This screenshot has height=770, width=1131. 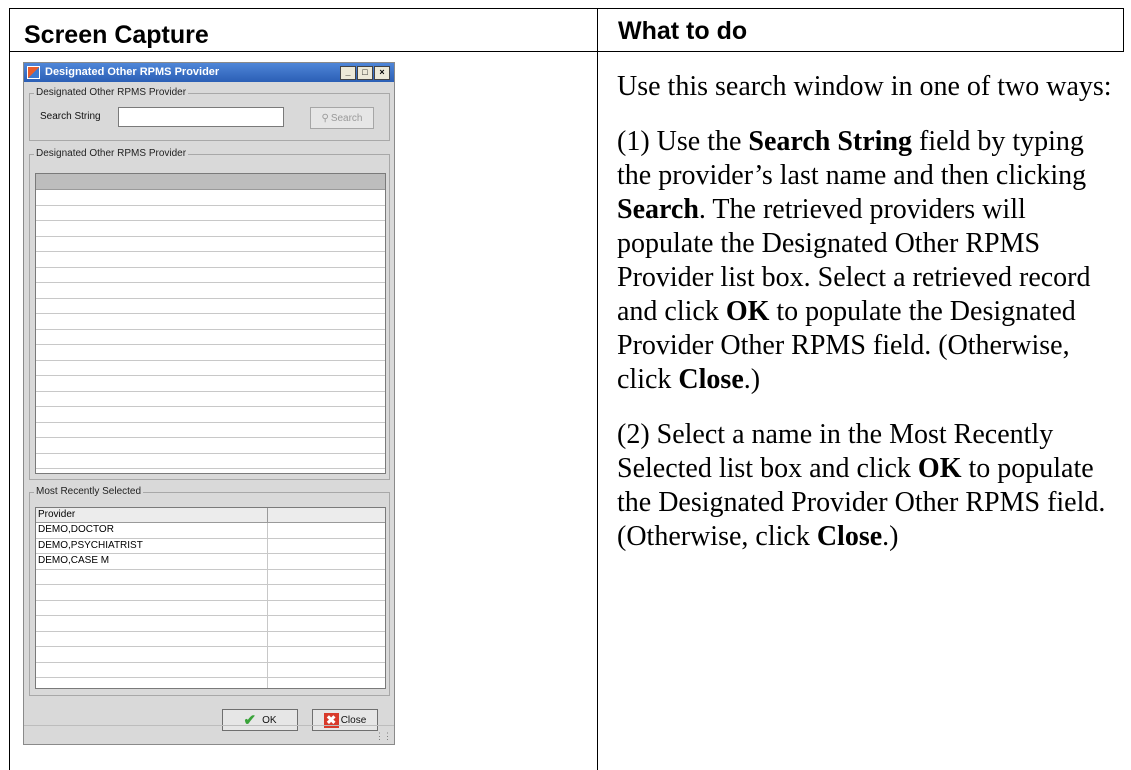 What do you see at coordinates (566, 51) in the screenshot?
I see `table-header-border` at bounding box center [566, 51].